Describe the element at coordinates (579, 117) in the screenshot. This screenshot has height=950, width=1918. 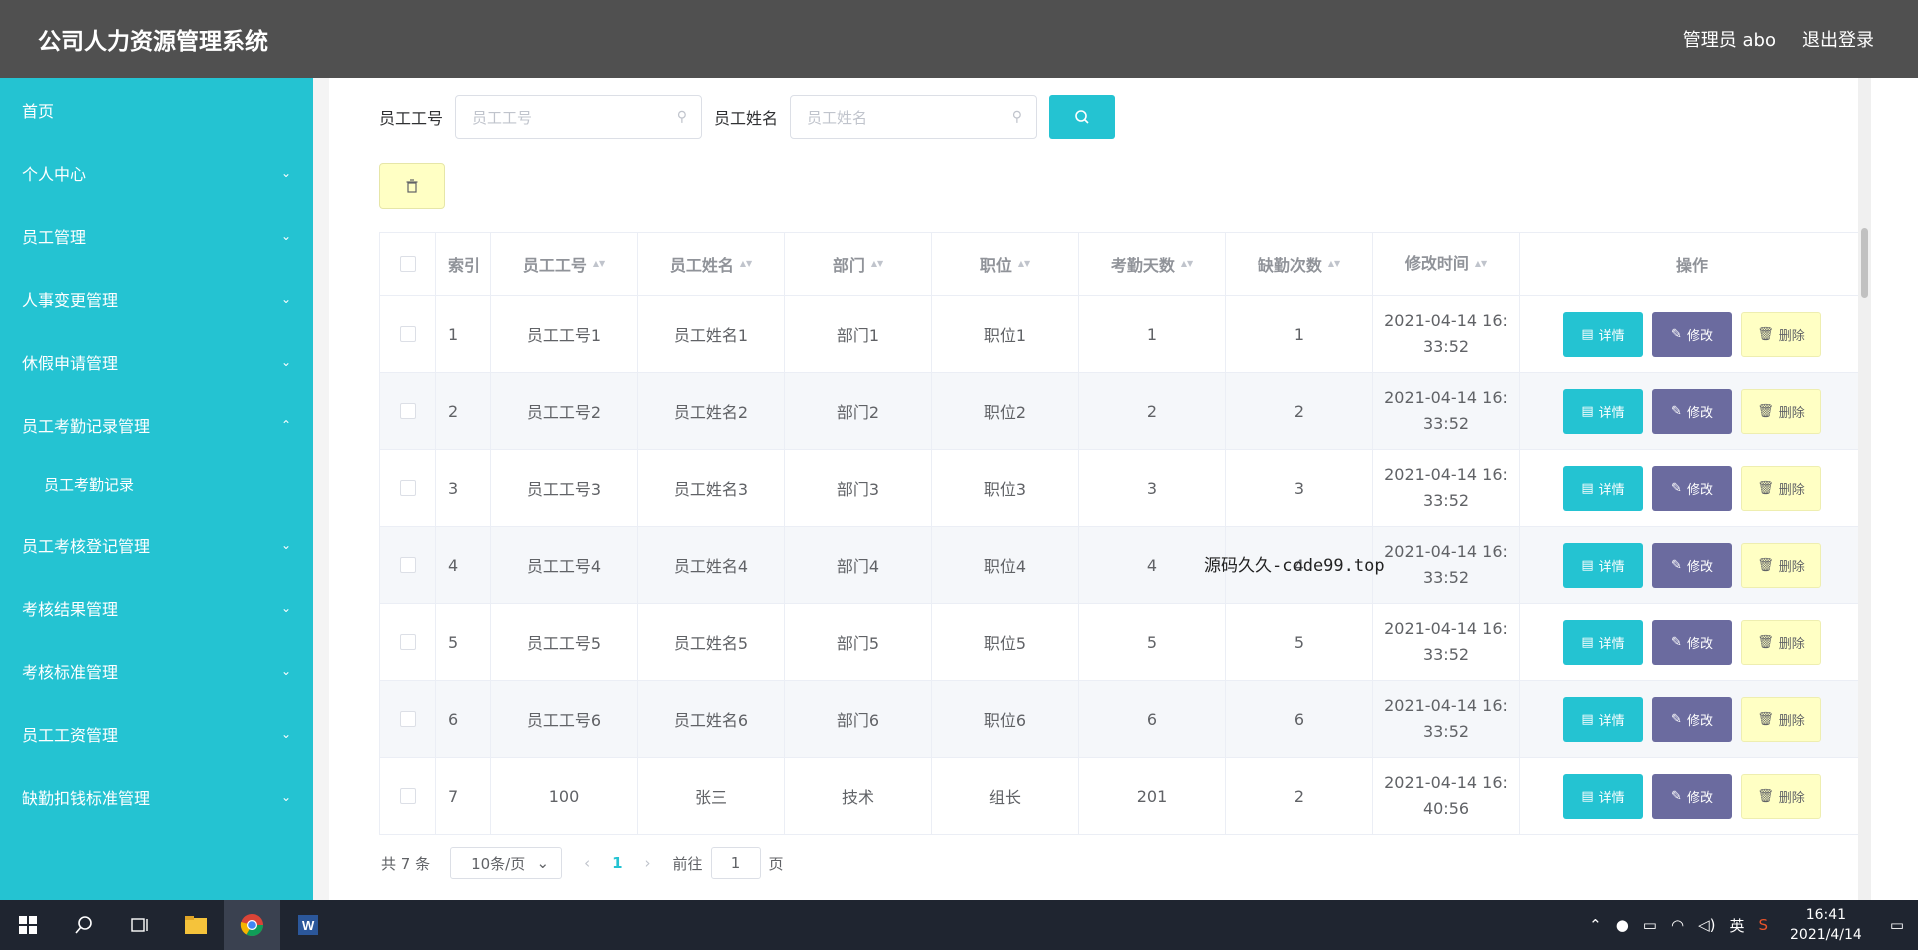
I see `employee-id-input: 员工工号 ⚲` at that location.